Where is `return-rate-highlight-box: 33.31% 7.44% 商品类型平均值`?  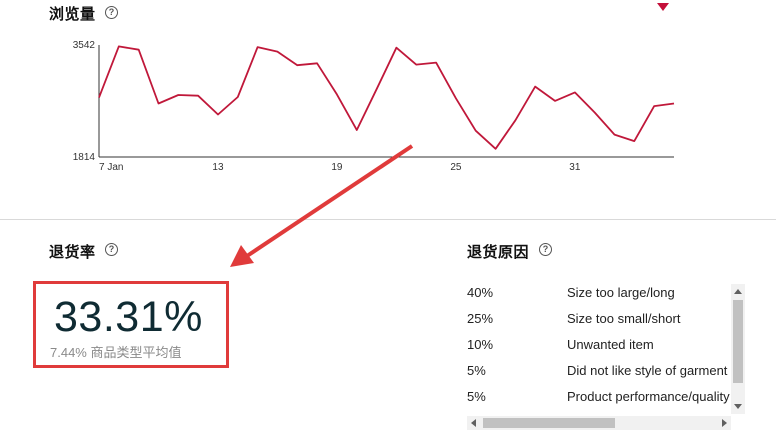 return-rate-highlight-box: 33.31% 7.44% 商品类型平均值 is located at coordinates (131, 324).